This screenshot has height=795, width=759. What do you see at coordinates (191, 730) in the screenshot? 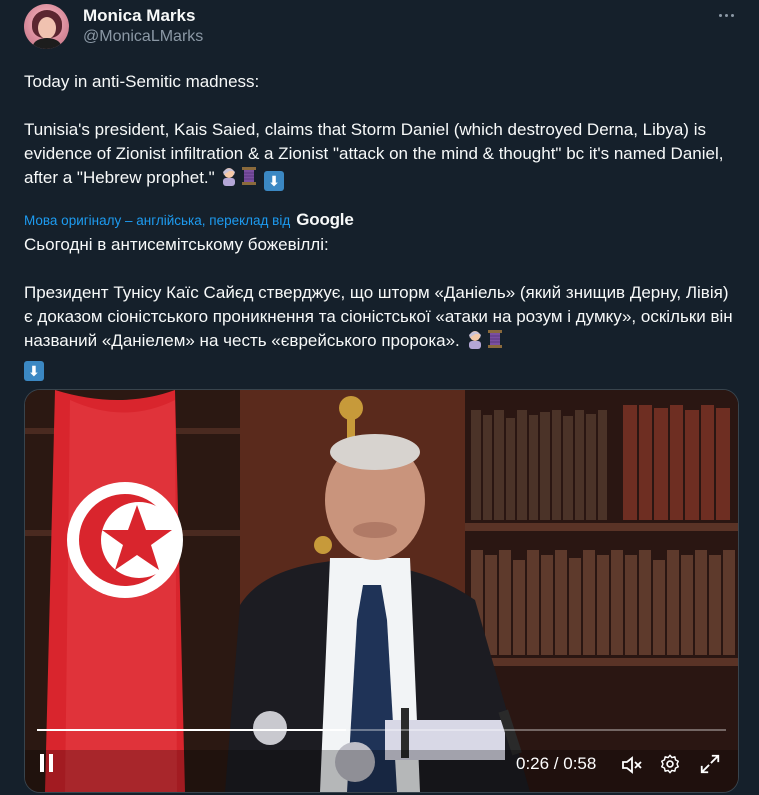
I see `video-progress-fill` at bounding box center [191, 730].